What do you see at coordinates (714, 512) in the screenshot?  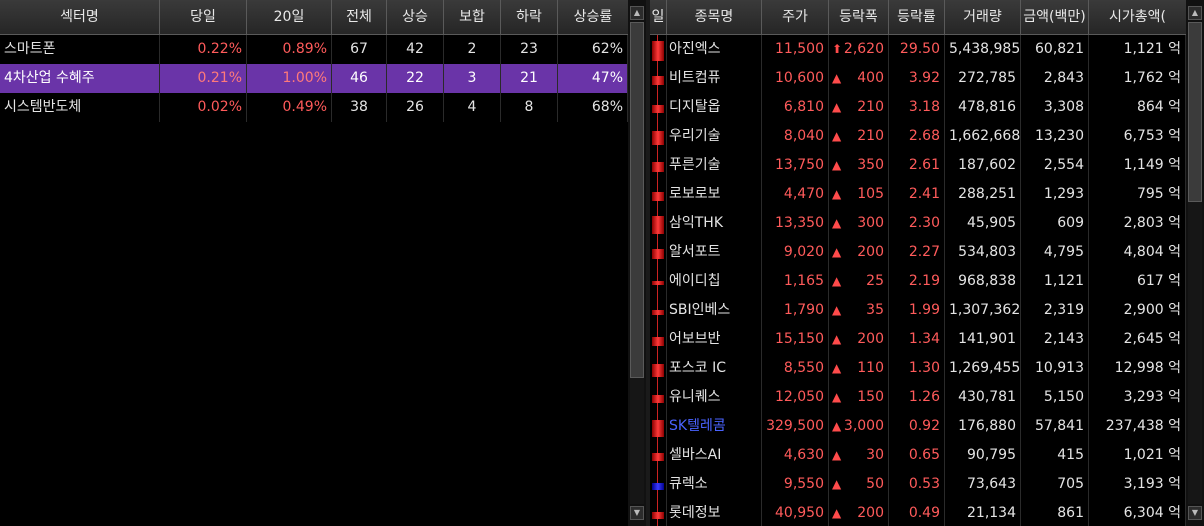 I see `stock-name: 롯데정보` at bounding box center [714, 512].